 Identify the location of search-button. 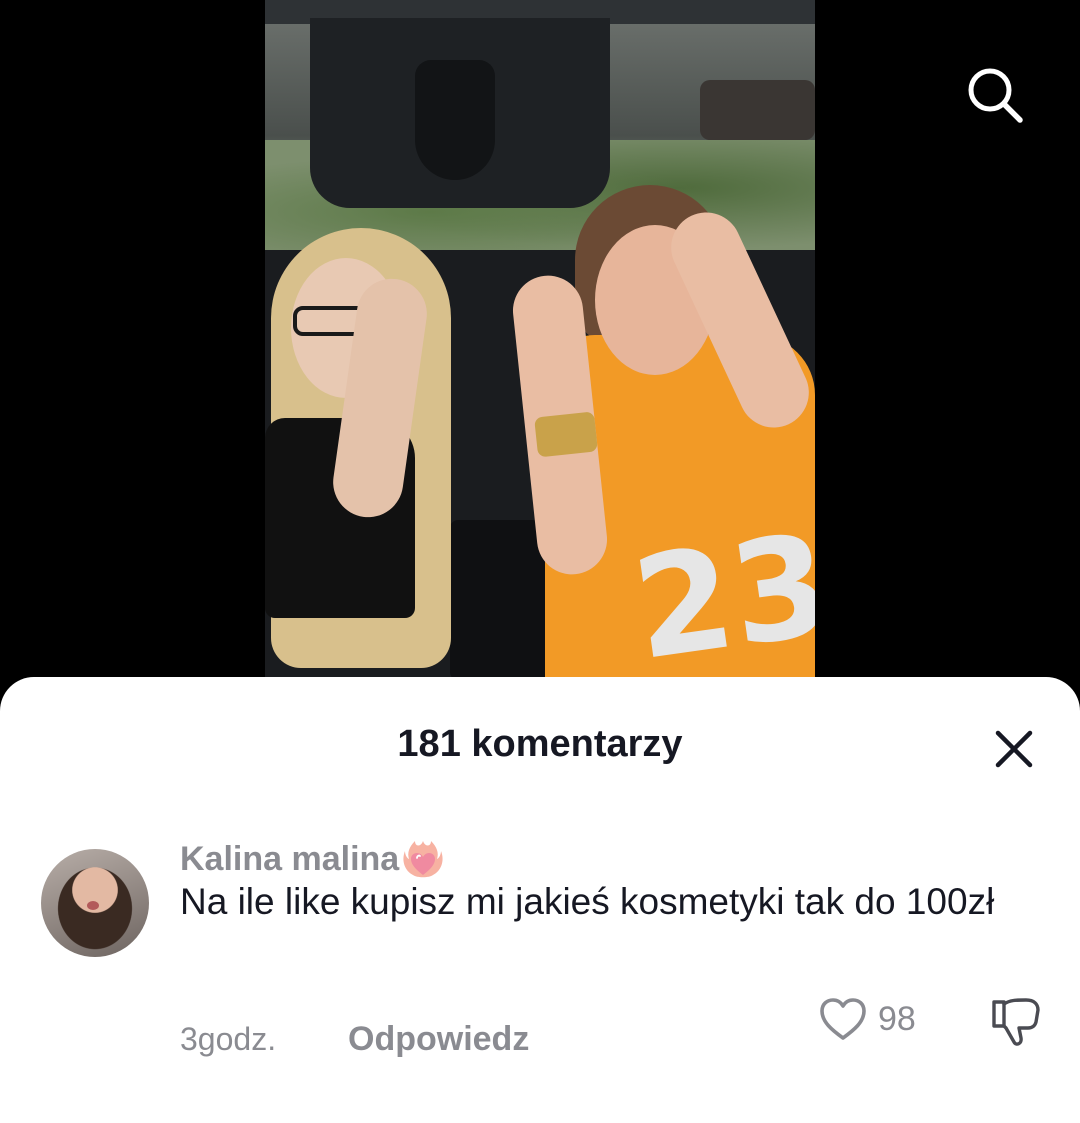
(995, 95).